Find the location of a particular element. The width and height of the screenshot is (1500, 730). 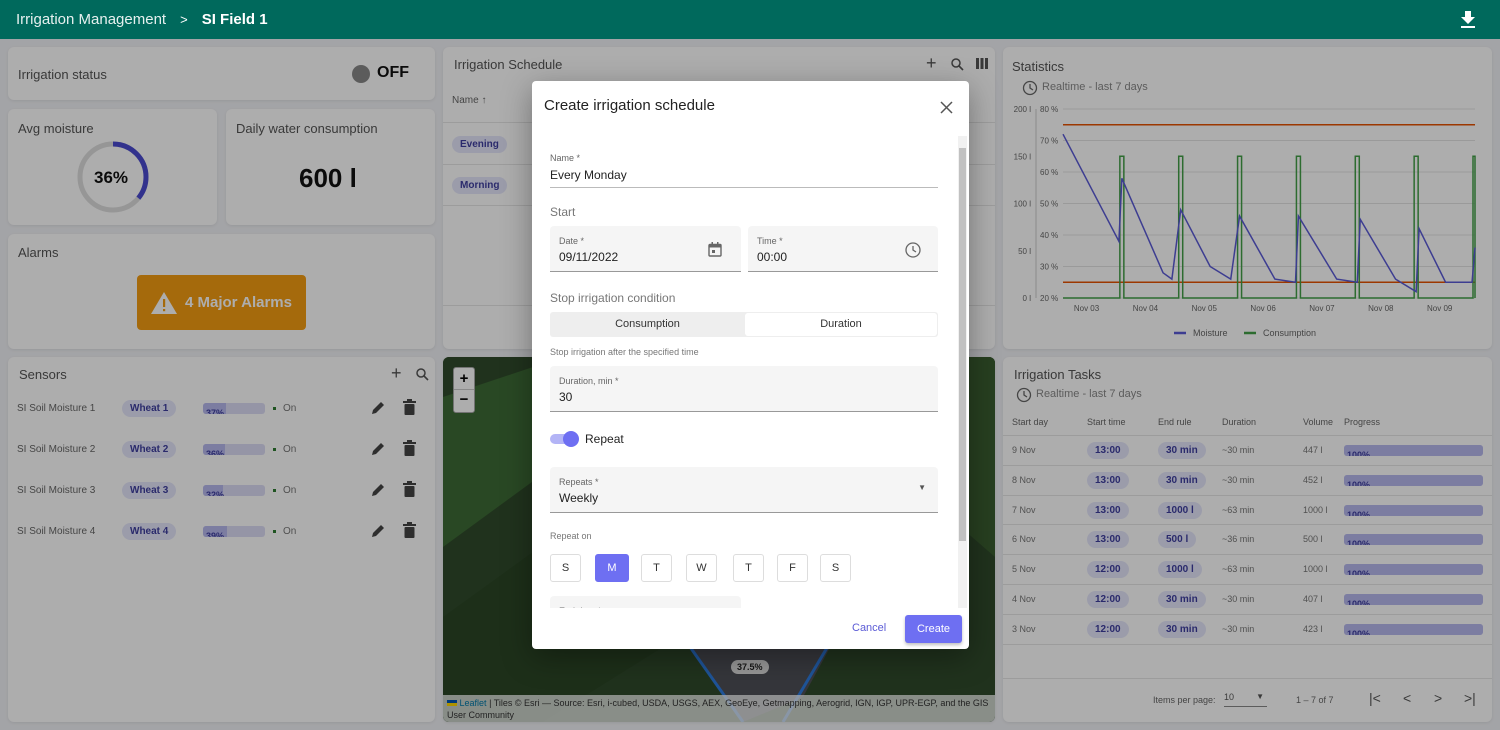

duration-value: 30 is located at coordinates (566, 397).